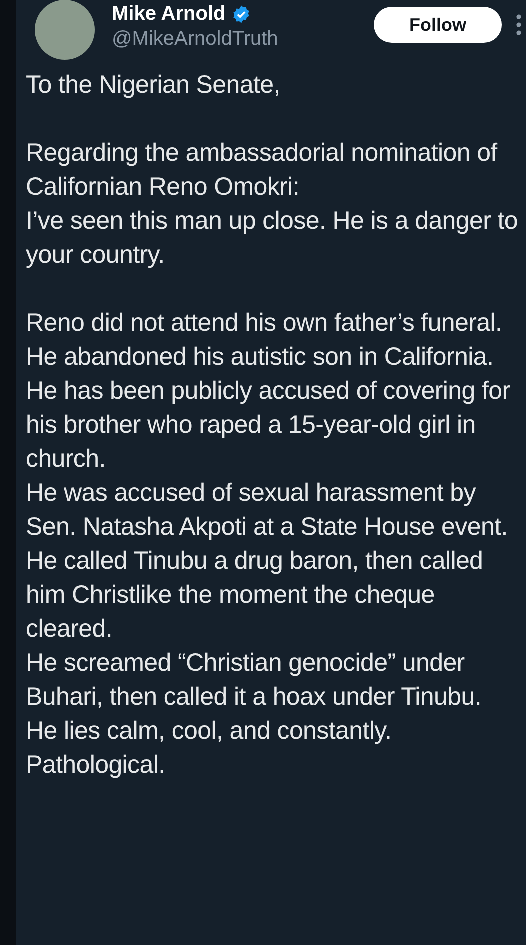  What do you see at coordinates (273, 238) in the screenshot?
I see `tweet-text: I’ve seen this man up close. He is a danger to your country.` at bounding box center [273, 238].